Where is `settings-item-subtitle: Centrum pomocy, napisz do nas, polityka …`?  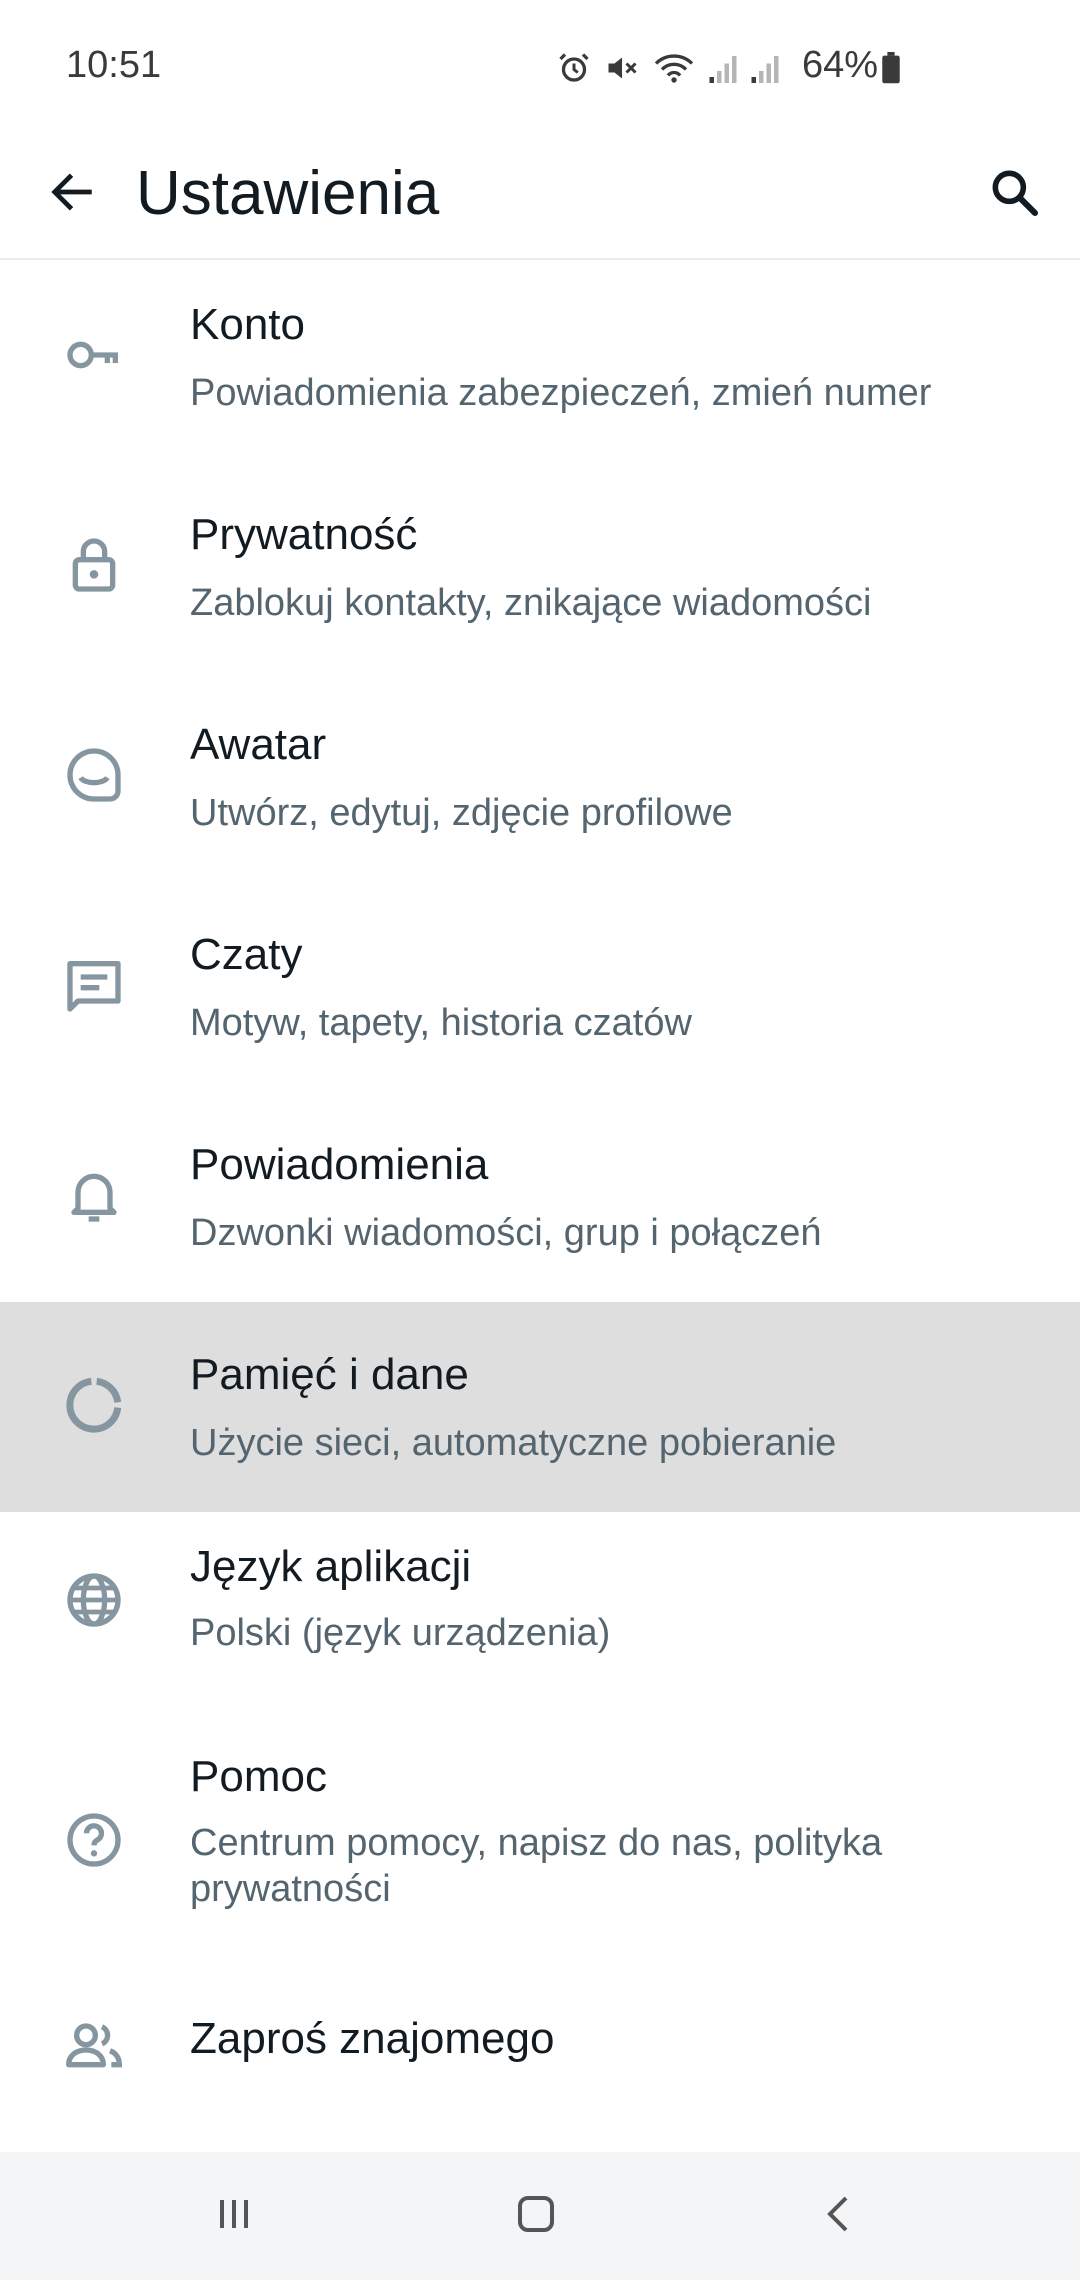
settings-item-subtitle: Centrum pomocy, napisz do nas, polityka … is located at coordinates (536, 1866).